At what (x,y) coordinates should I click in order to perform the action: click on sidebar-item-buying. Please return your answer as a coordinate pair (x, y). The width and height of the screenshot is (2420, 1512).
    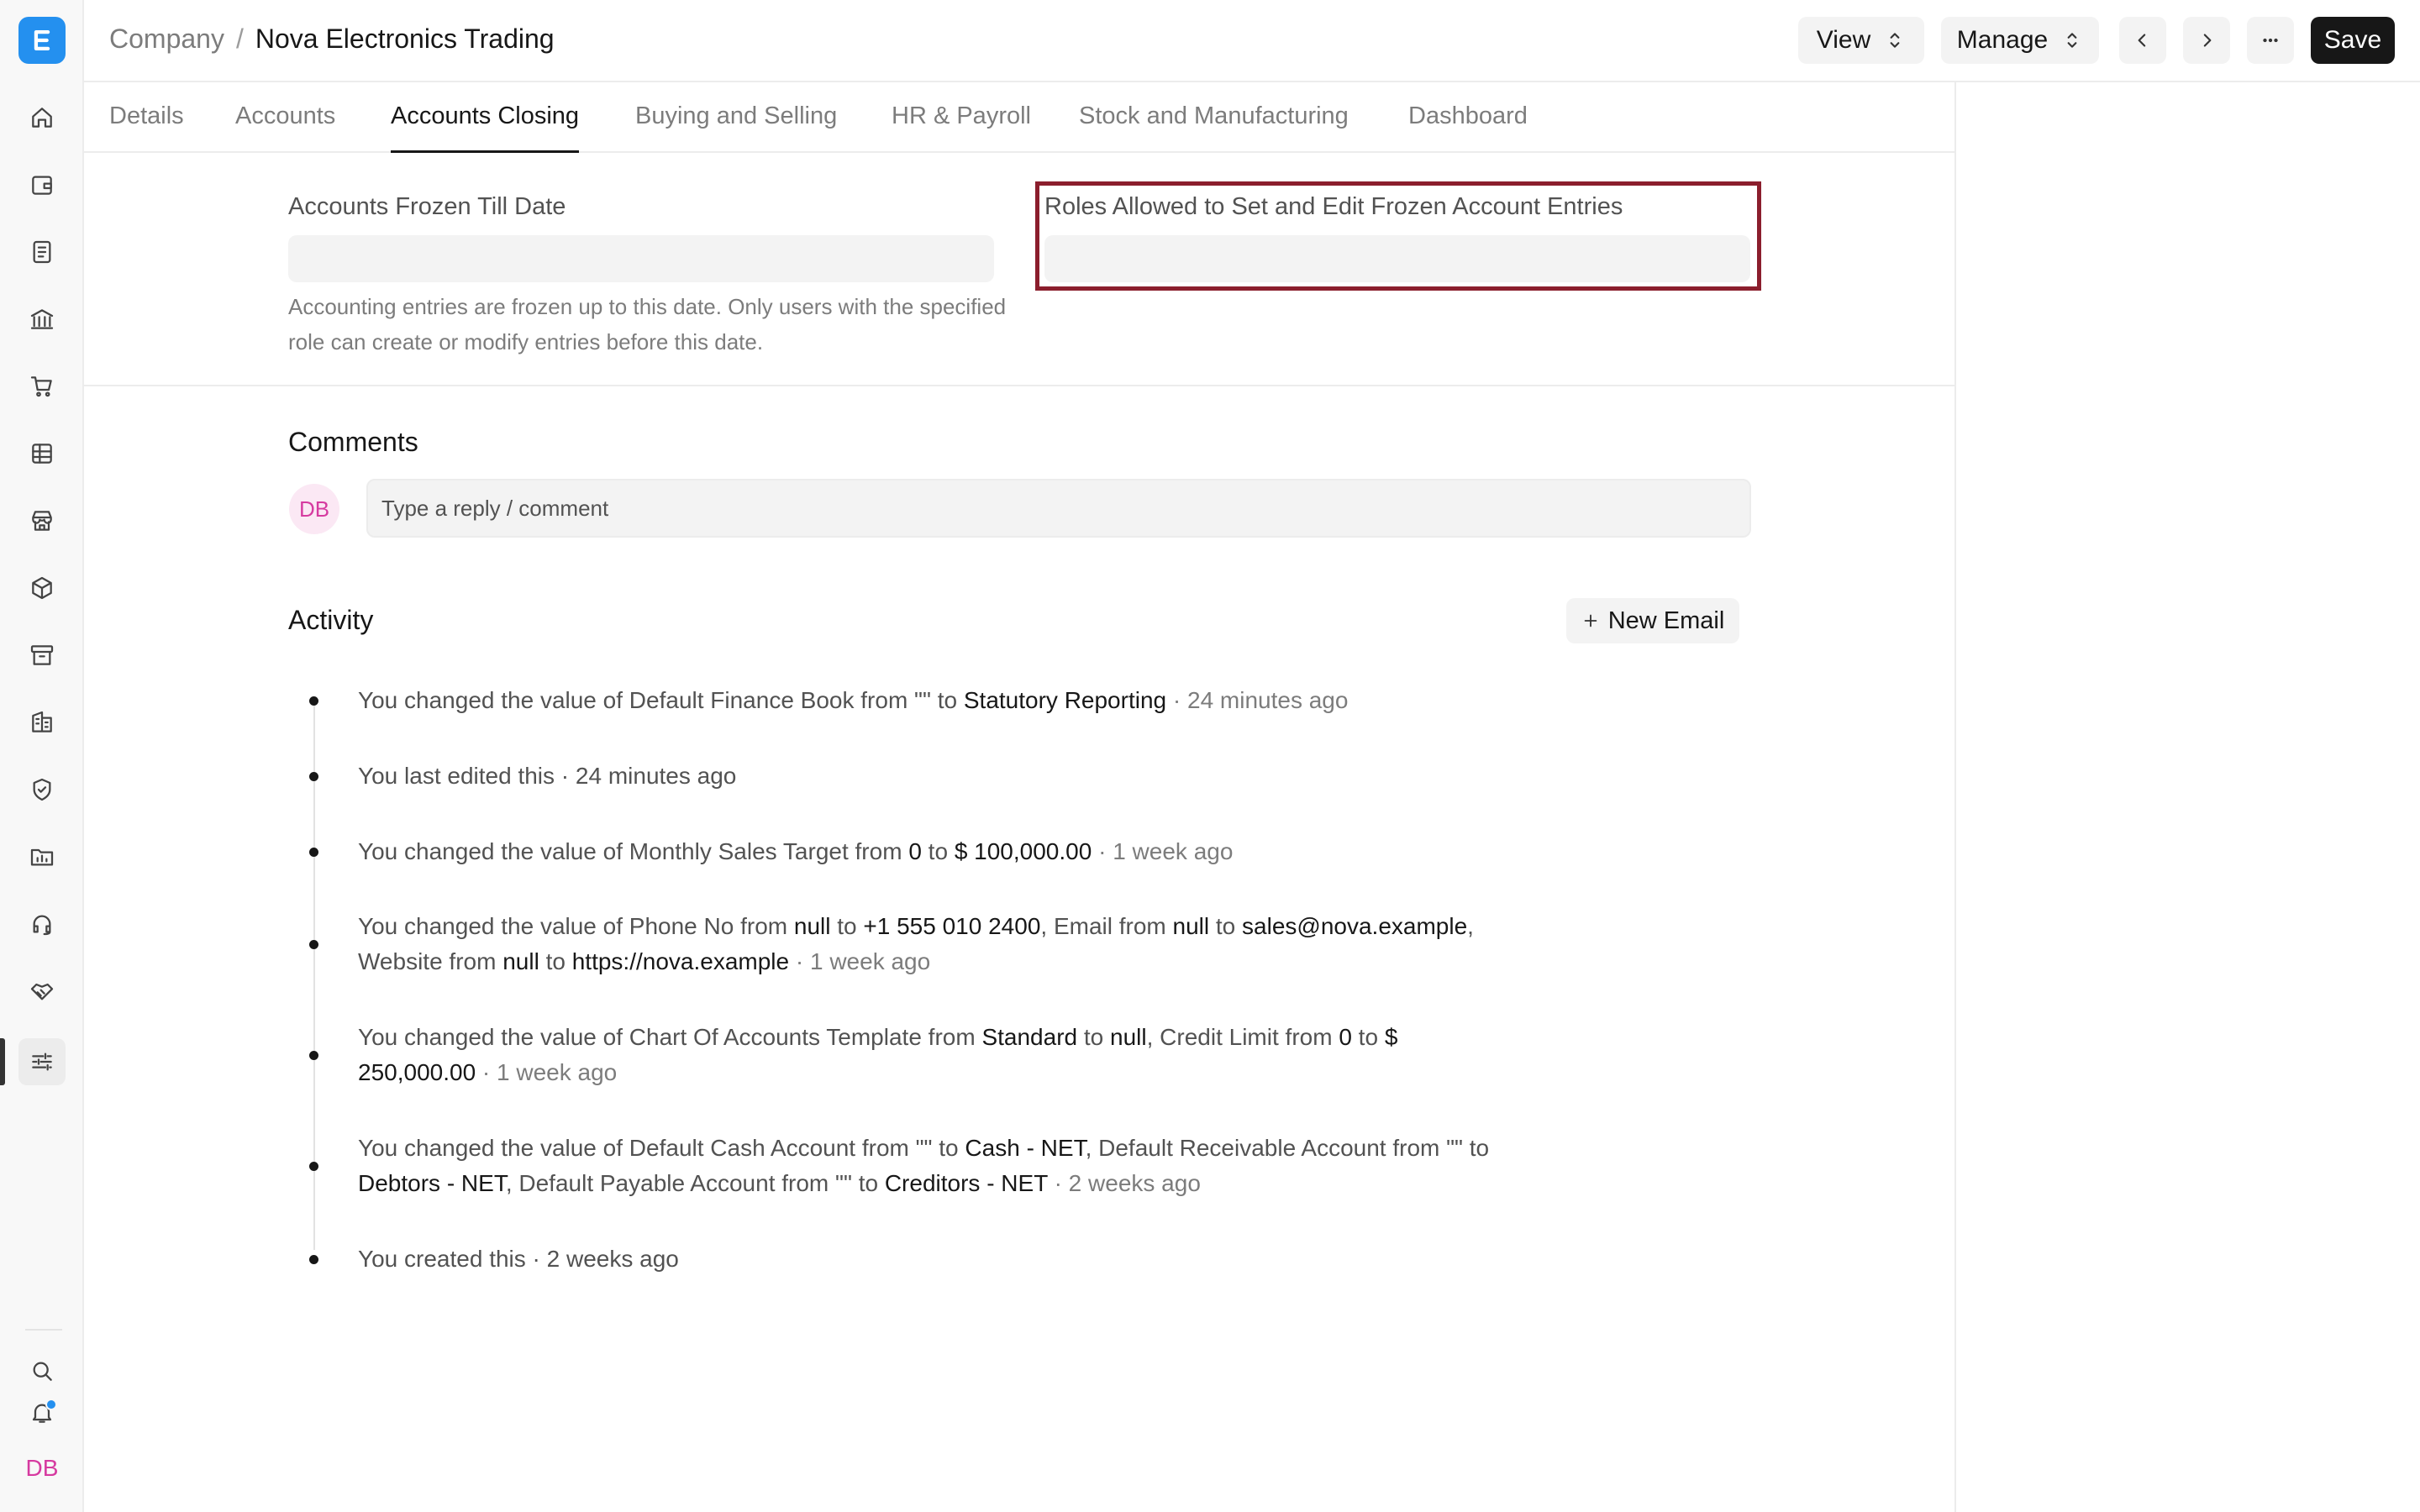
    Looking at the image, I should click on (42, 386).